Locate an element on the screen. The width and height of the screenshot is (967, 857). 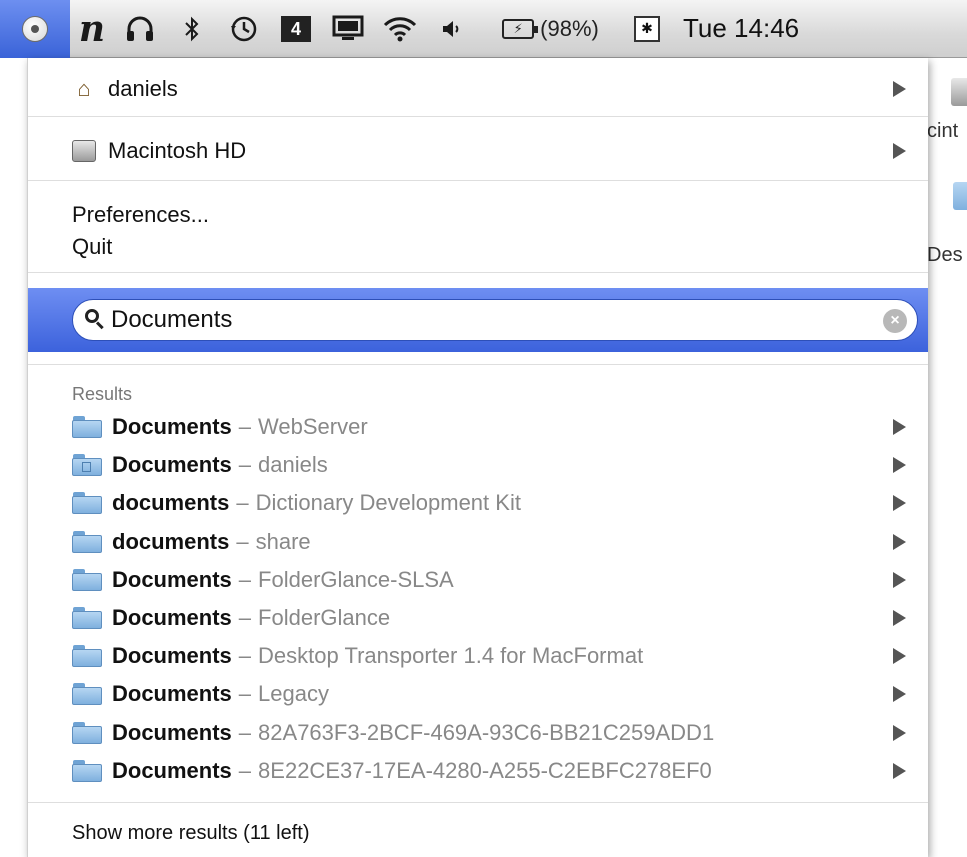
result-item: documents – Dictionary Development Kit is located at coordinates (478, 503).